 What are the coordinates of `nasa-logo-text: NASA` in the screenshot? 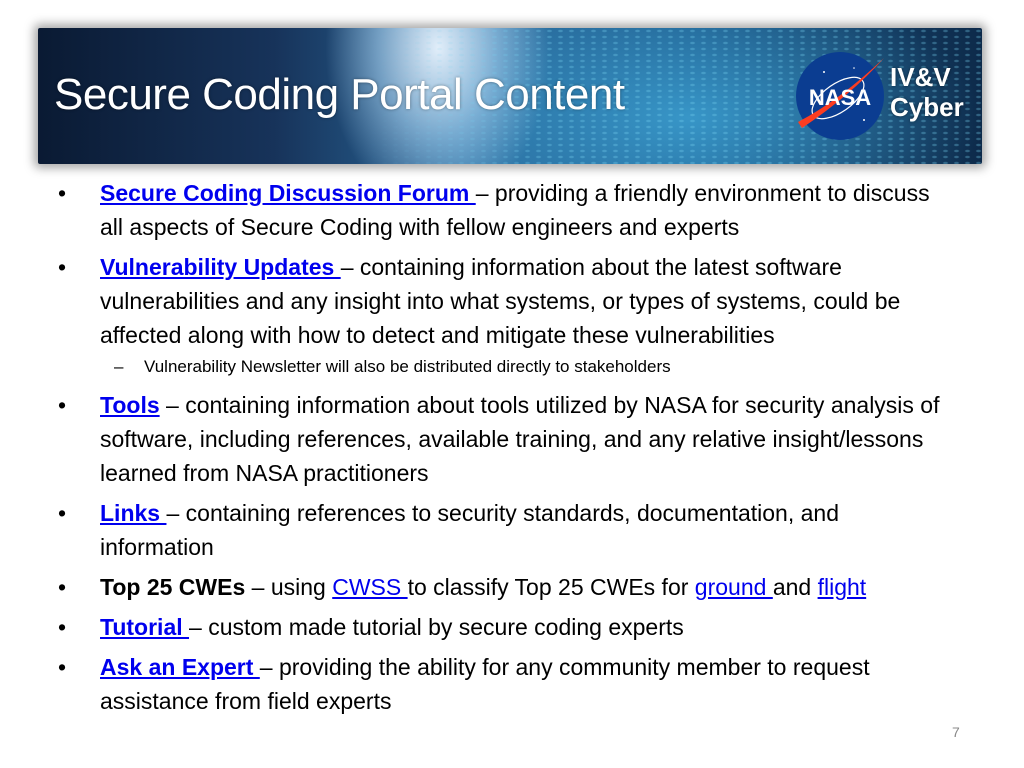 It's located at (840, 97).